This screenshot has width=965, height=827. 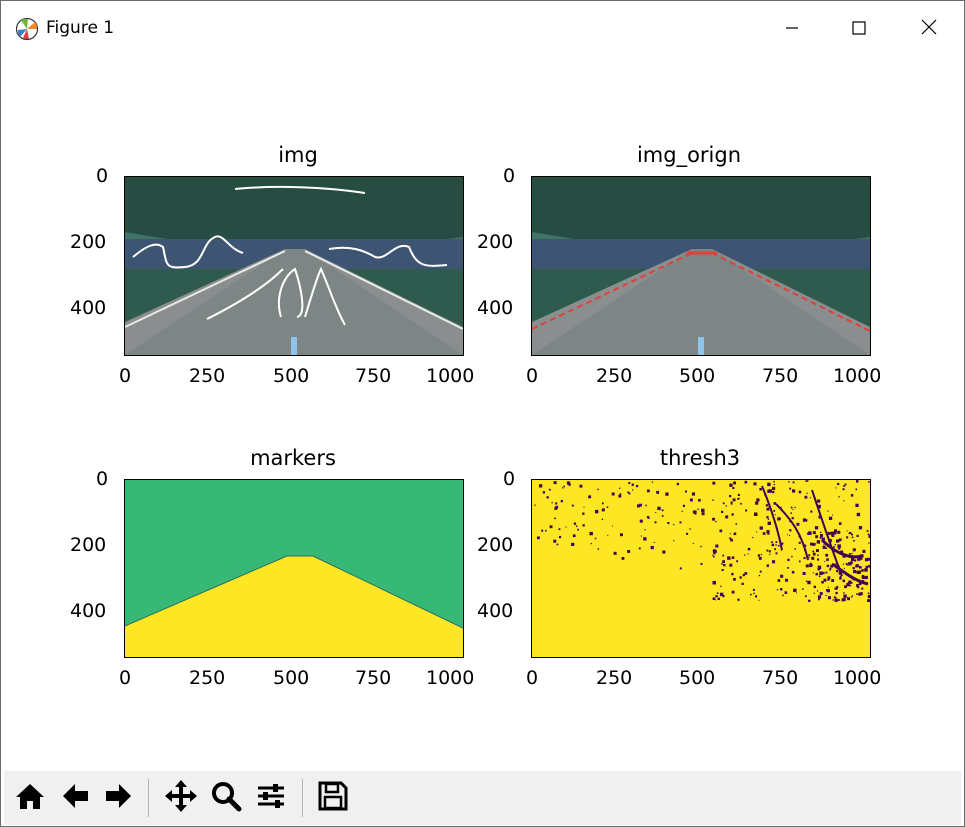 I want to click on minimize-button, so click(x=792, y=29).